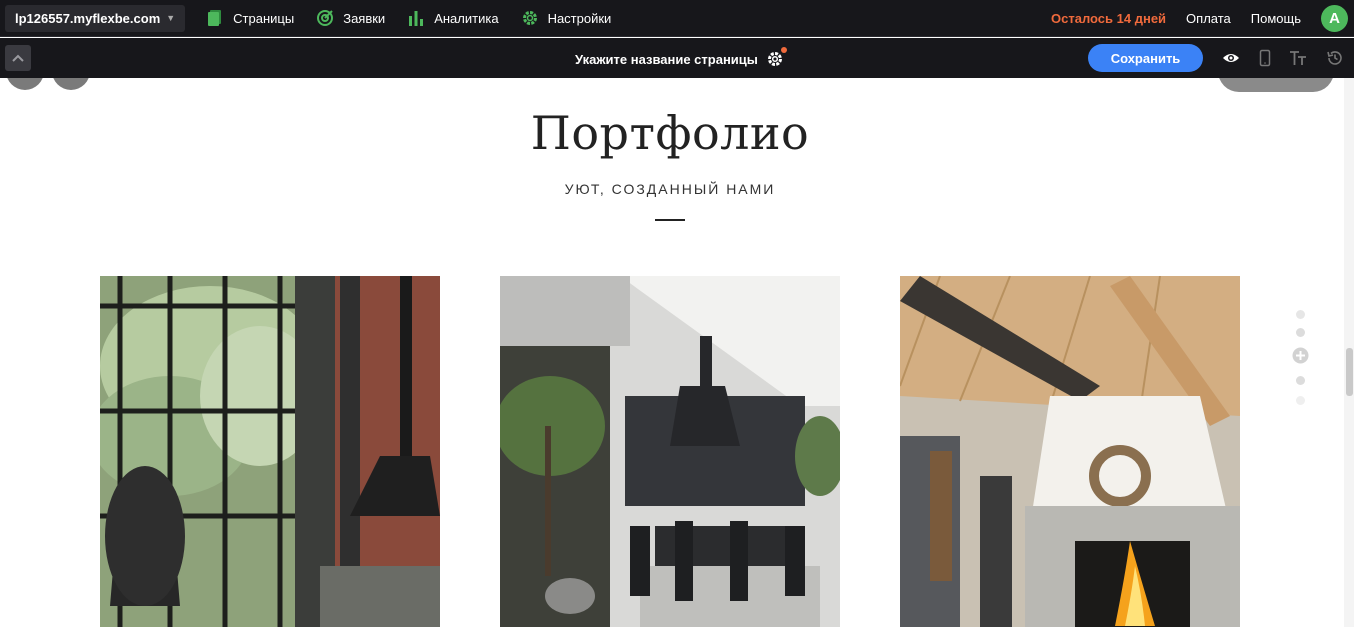 This screenshot has width=1354, height=627. Describe the element at coordinates (1108, 18) in the screenshot. I see `trial-days-left: Осталось 14 дней` at that location.